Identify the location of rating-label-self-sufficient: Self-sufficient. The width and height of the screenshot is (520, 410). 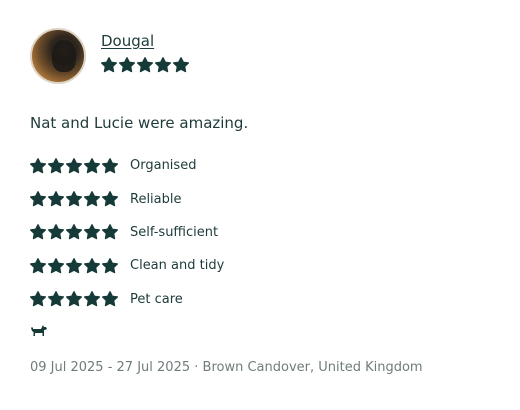
(174, 232).